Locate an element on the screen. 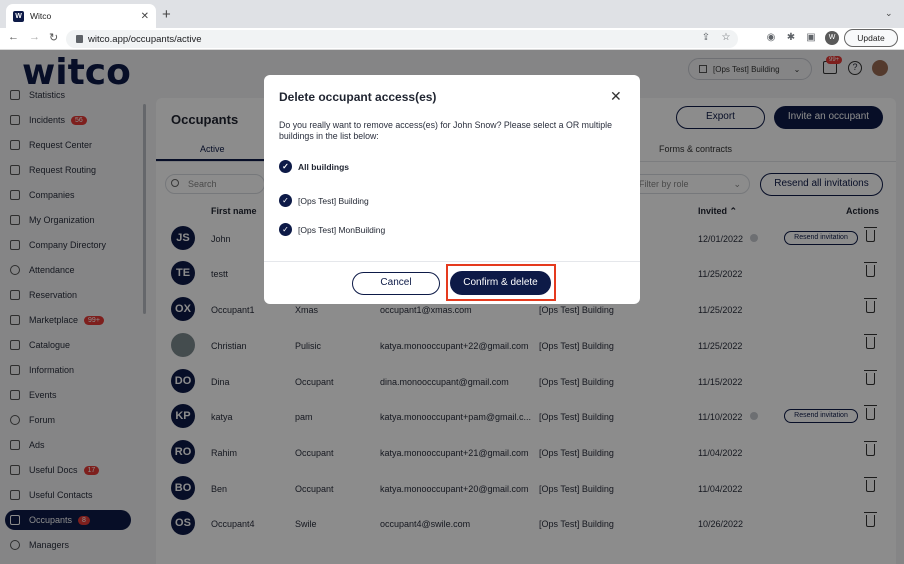 The height and width of the screenshot is (564, 904). option-all-buildings: ✓ All buildings is located at coordinates (314, 166).